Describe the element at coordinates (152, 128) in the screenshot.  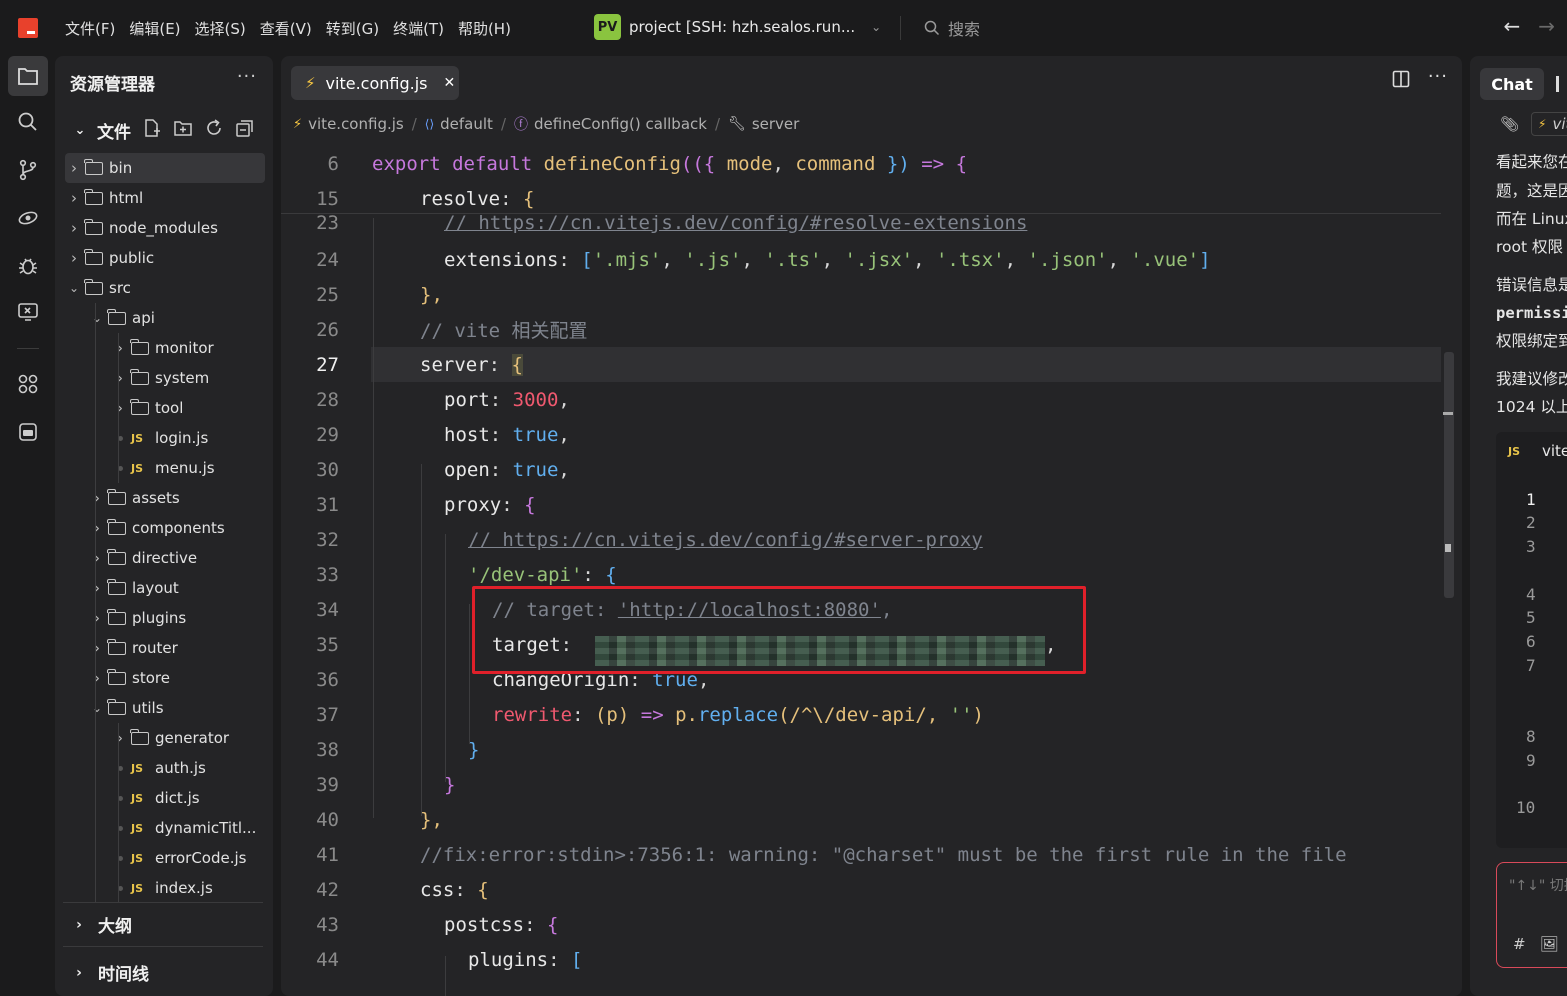
I see `new-file-icon` at that location.